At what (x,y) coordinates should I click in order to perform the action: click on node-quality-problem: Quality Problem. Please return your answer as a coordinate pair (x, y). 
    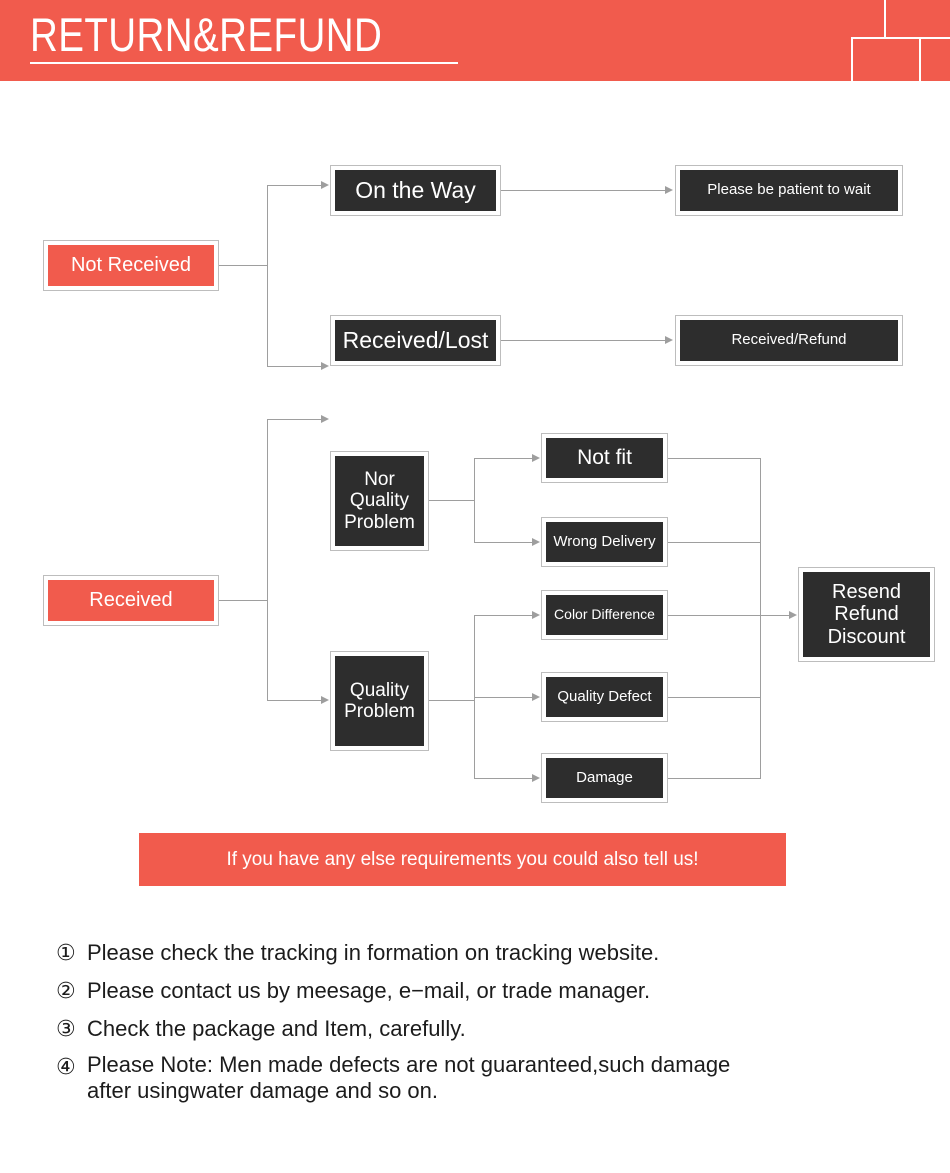
    Looking at the image, I should click on (379, 701).